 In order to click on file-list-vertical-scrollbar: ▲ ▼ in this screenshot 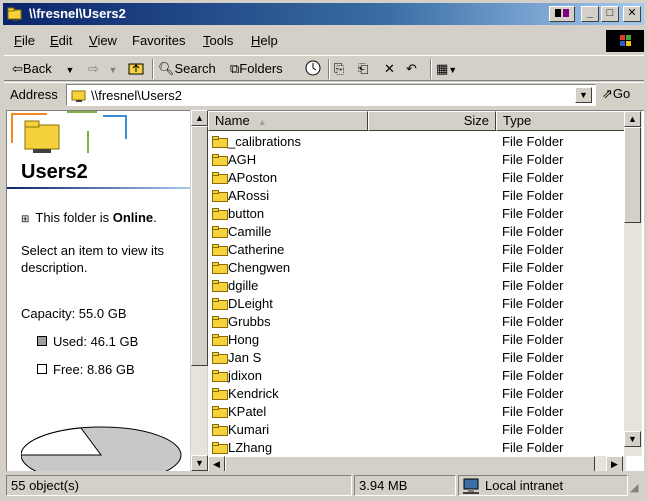, I will do `click(633, 283)`.